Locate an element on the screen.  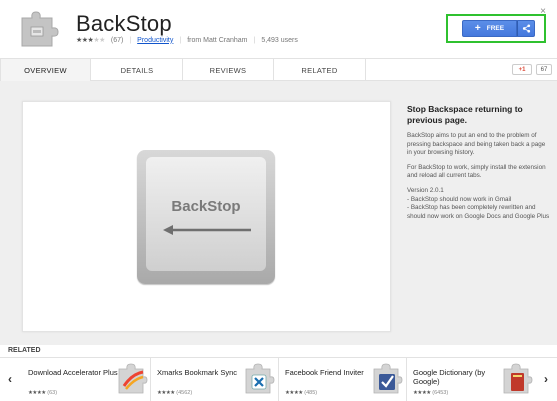
google-dictionary-icon is located at coordinates (518, 378).